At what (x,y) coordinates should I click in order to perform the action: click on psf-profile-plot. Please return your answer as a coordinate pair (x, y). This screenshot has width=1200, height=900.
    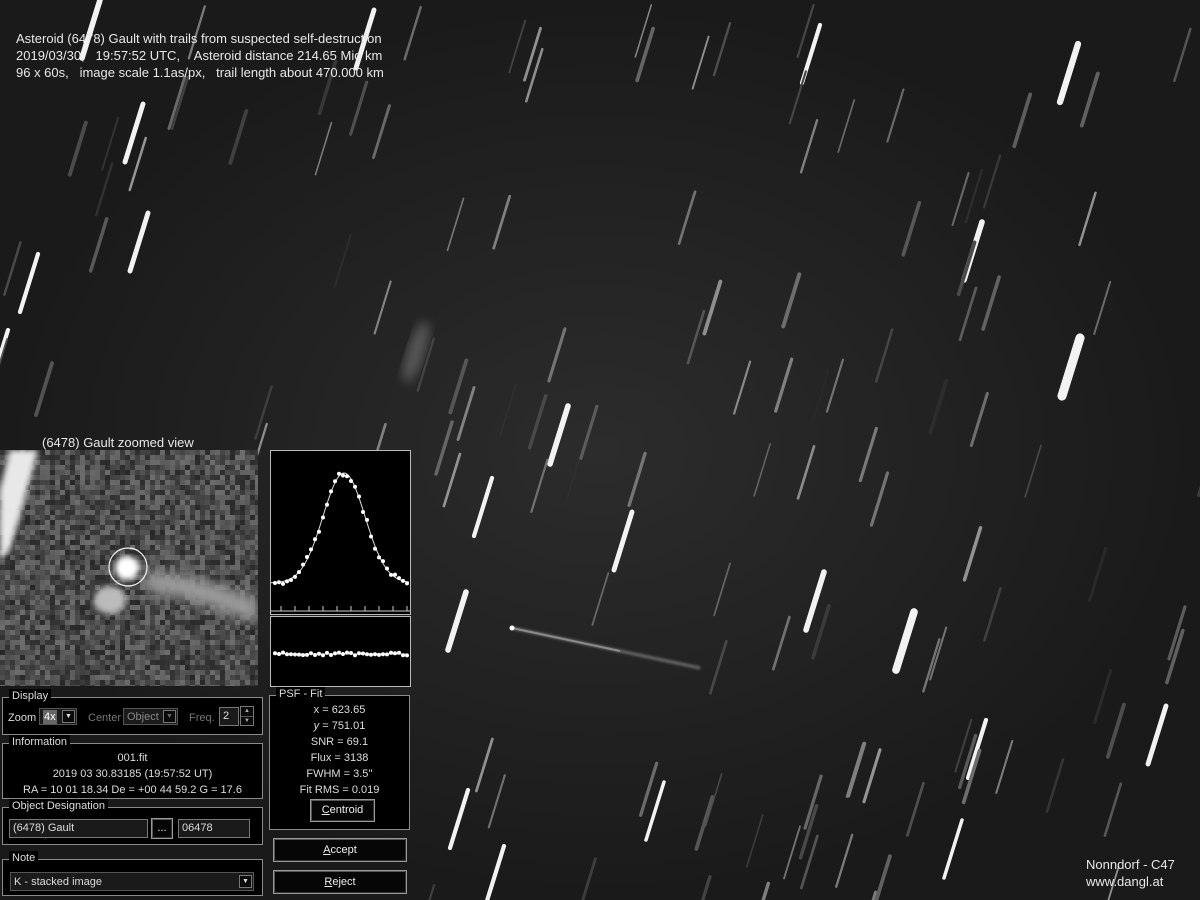
    Looking at the image, I should click on (340, 532).